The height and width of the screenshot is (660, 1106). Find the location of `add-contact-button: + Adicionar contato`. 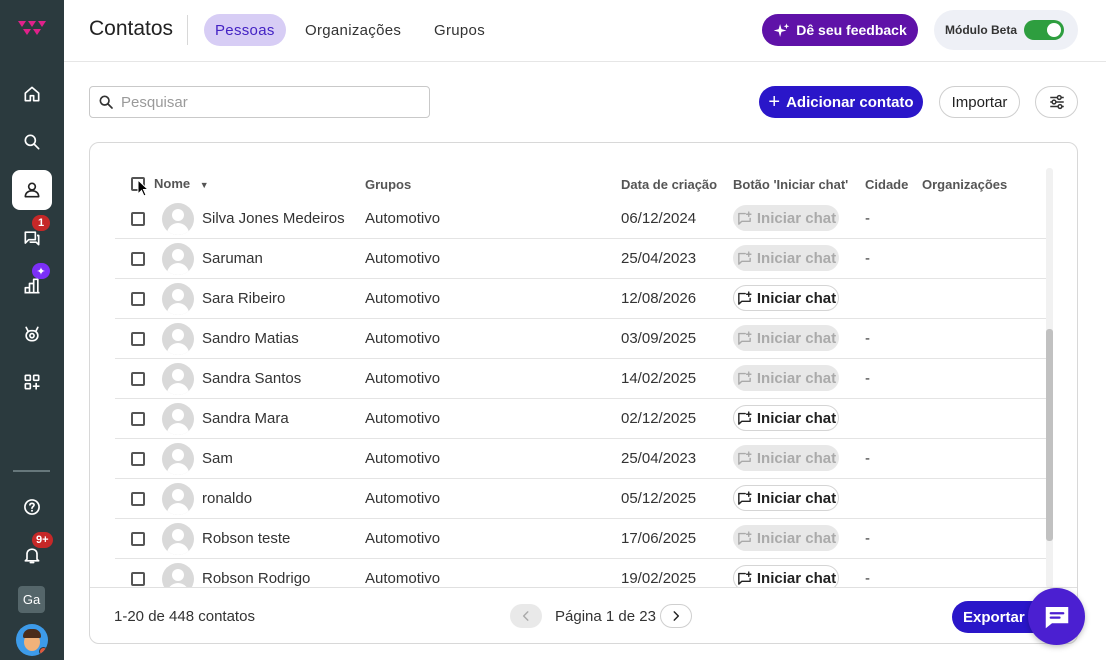

add-contact-button: + Adicionar contato is located at coordinates (841, 102).